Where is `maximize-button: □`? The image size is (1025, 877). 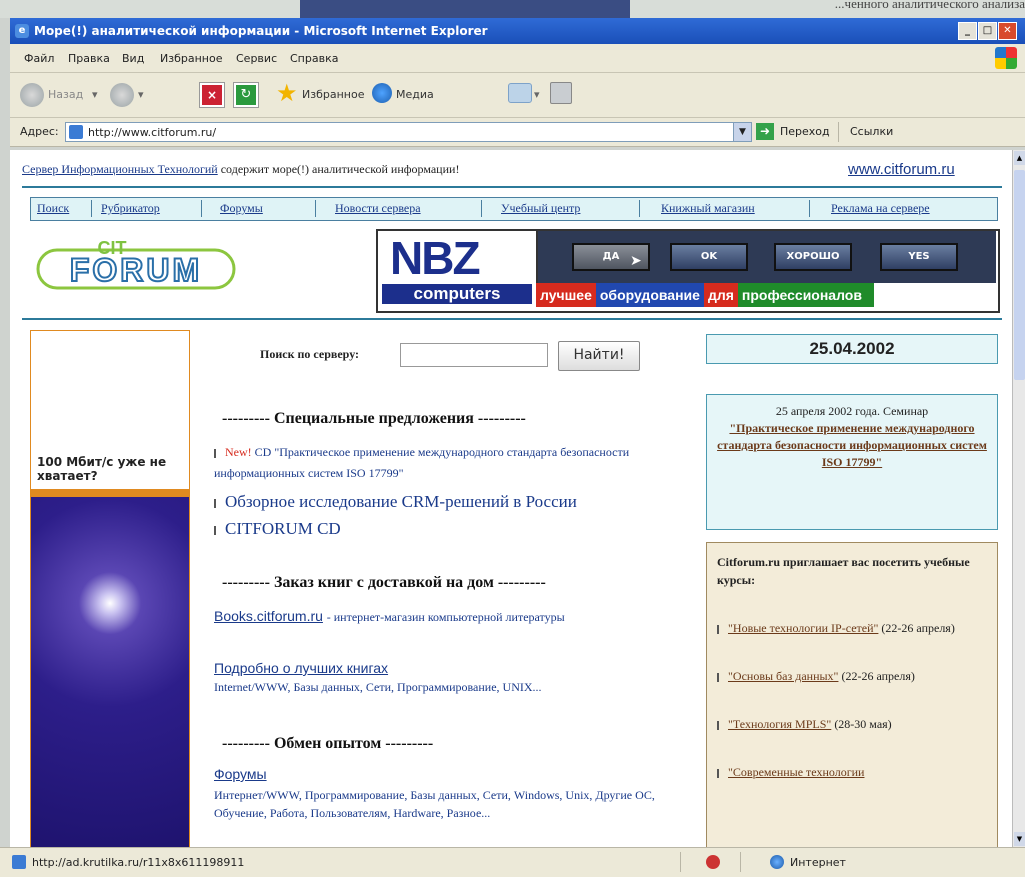 maximize-button: □ is located at coordinates (987, 31).